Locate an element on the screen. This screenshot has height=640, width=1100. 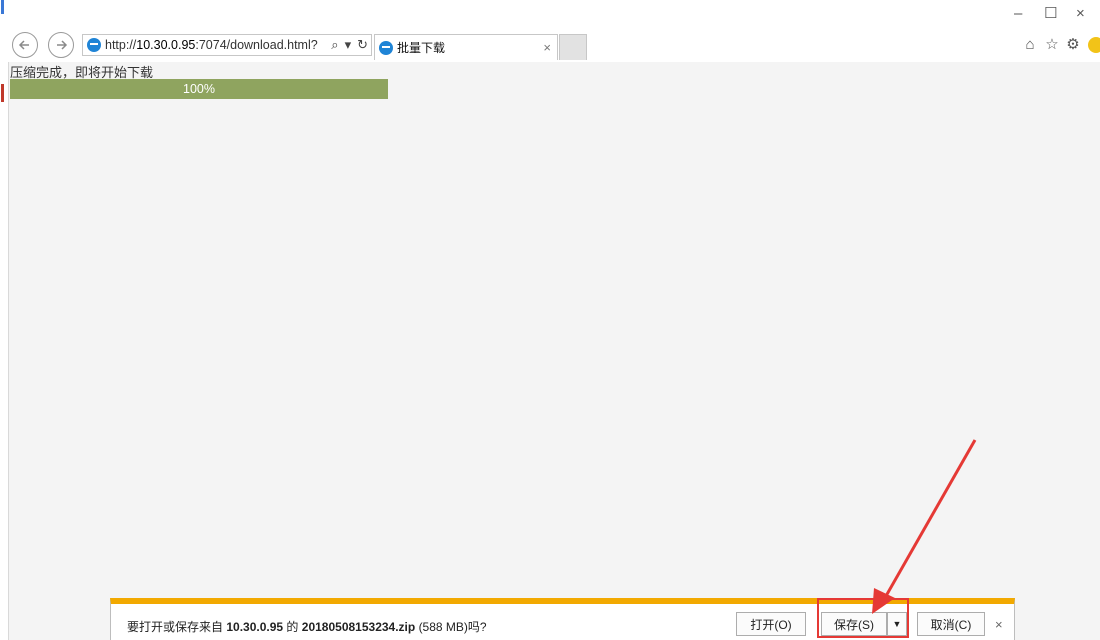
tab-batch-download: 批量下载 × is located at coordinates (466, 47).